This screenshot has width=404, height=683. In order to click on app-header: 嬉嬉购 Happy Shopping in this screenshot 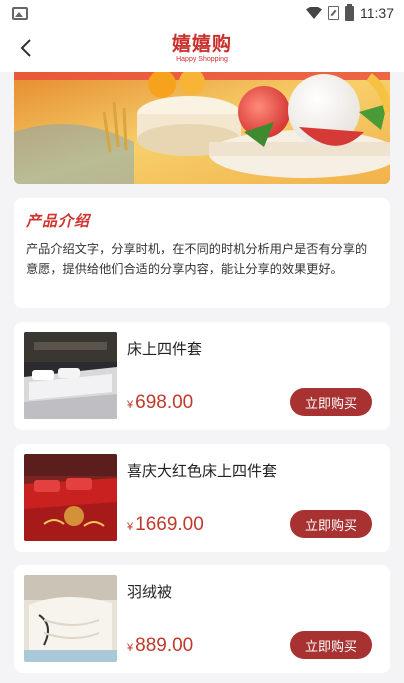, I will do `click(202, 49)`.